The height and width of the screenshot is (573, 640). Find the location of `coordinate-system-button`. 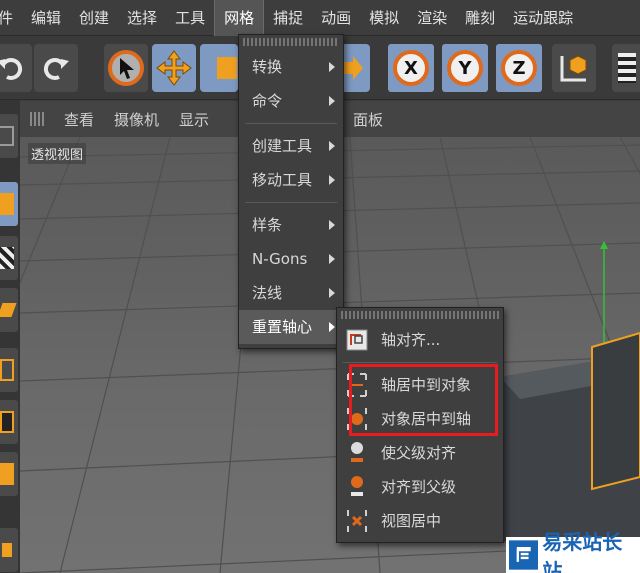

coordinate-system-button is located at coordinates (574, 68).